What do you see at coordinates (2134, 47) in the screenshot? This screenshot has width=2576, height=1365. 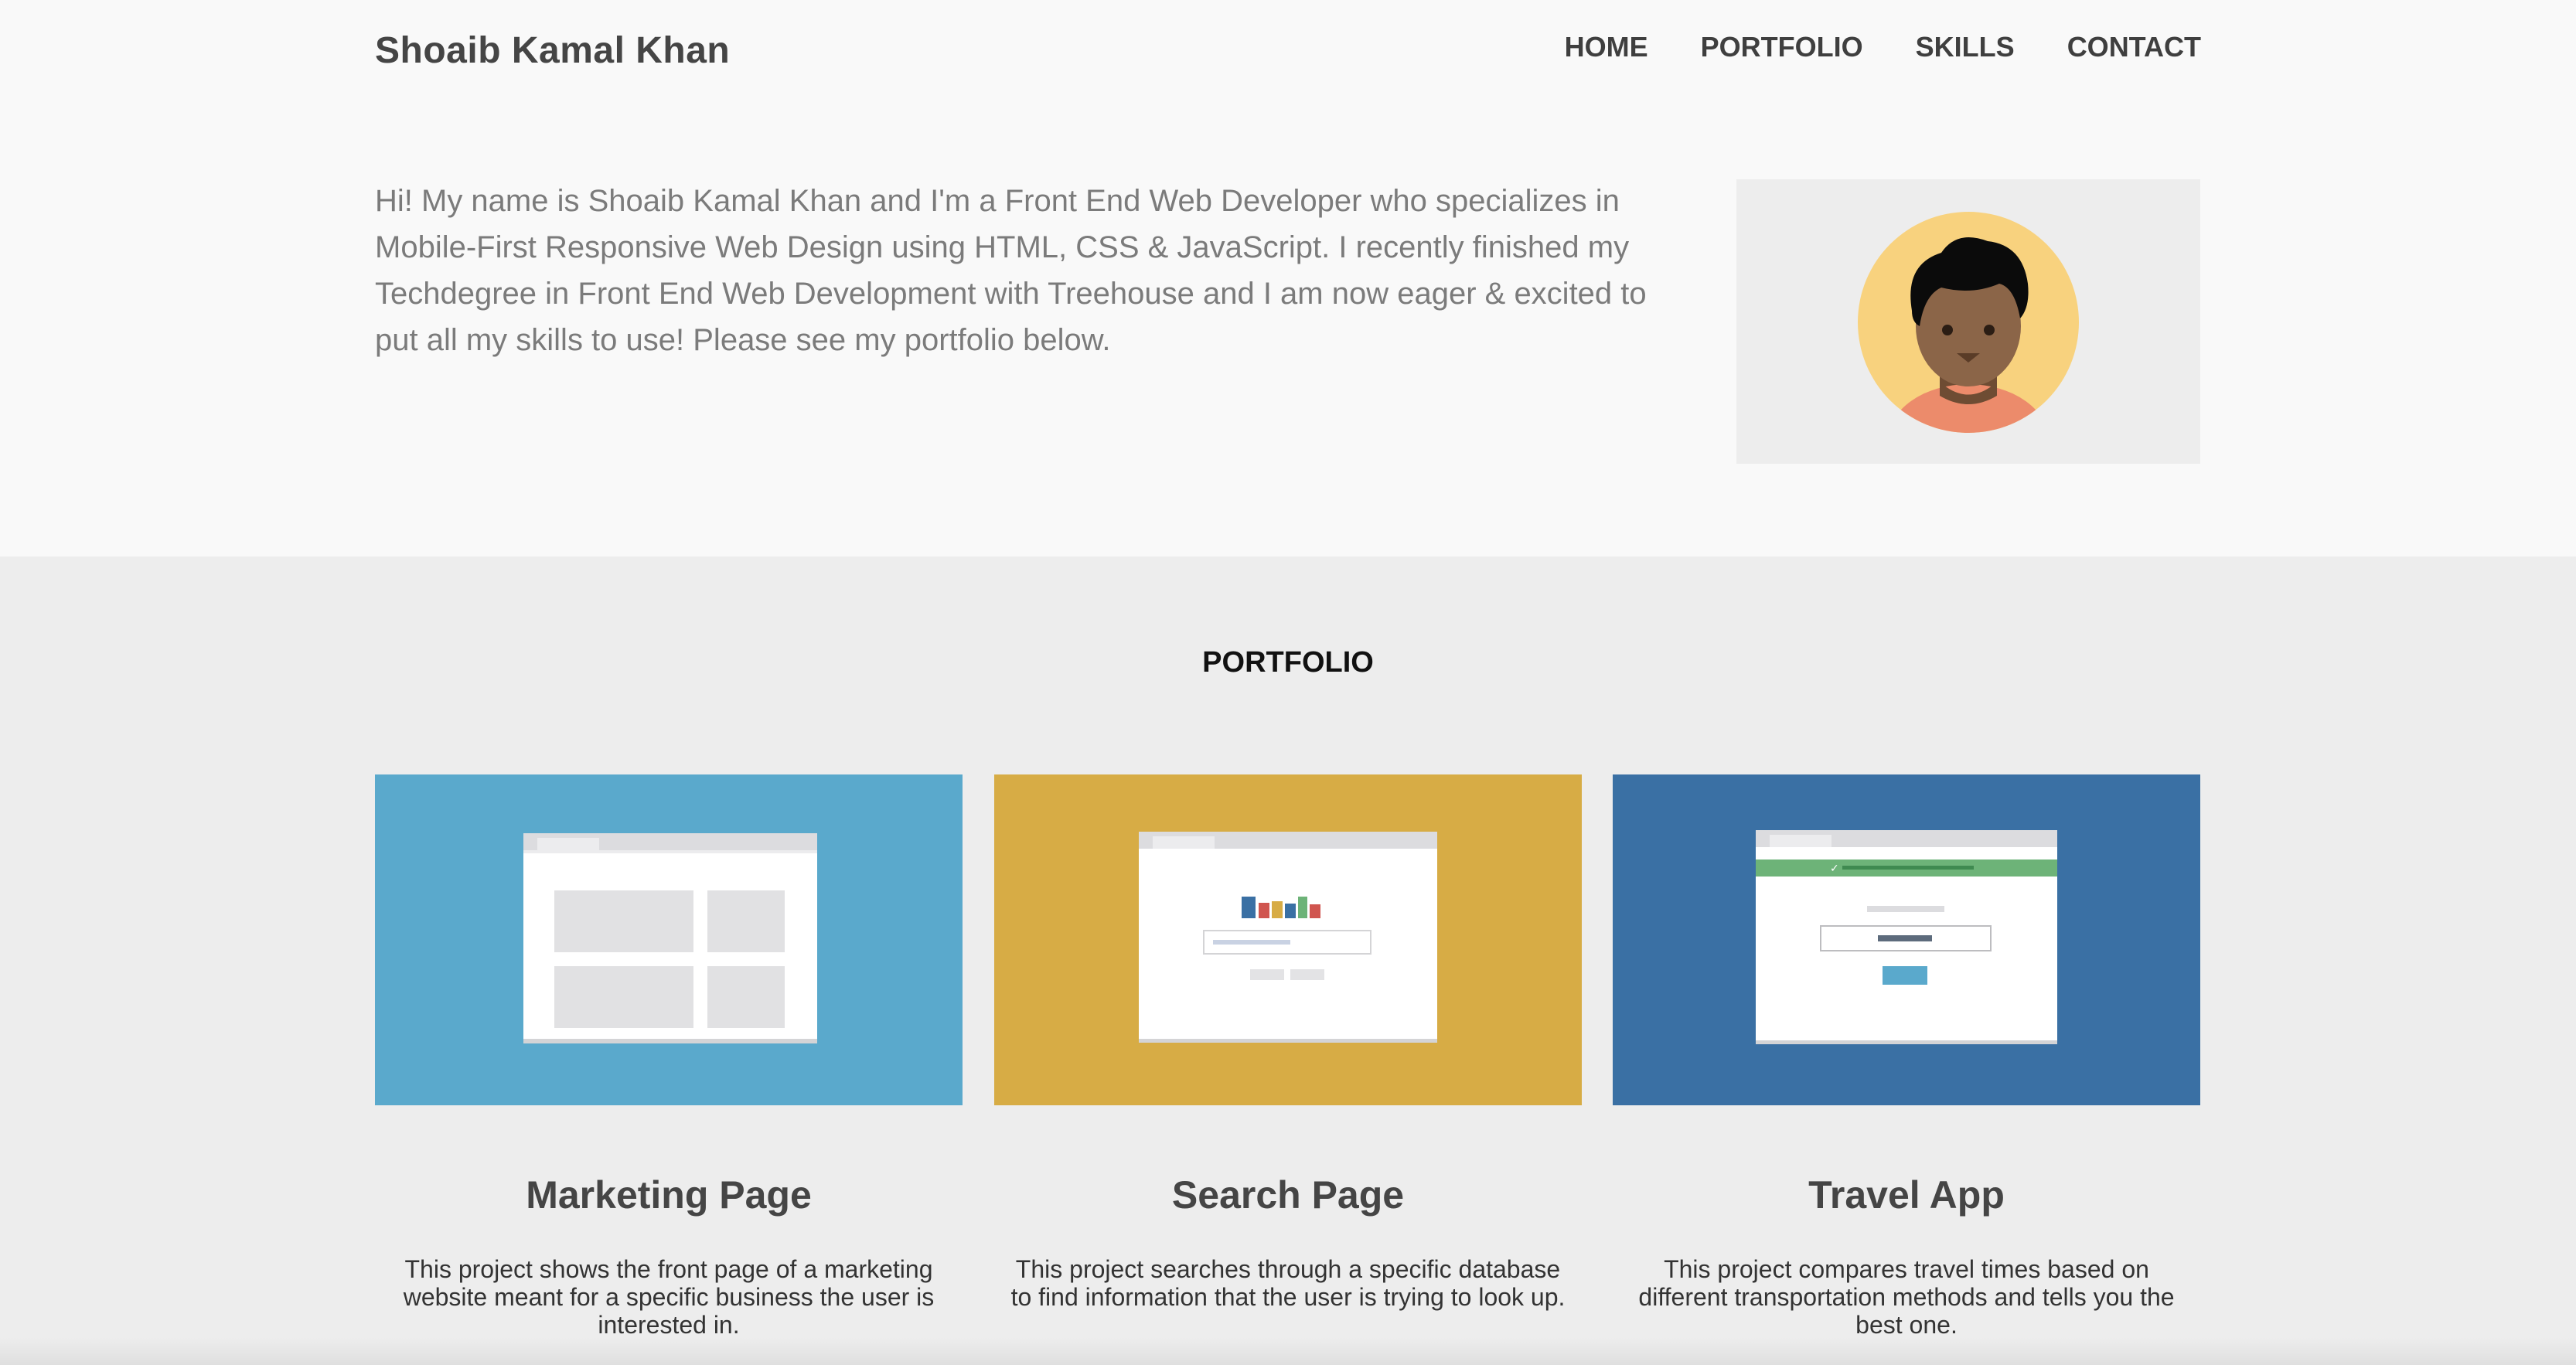 I see `nav-contact: CONTACT` at bounding box center [2134, 47].